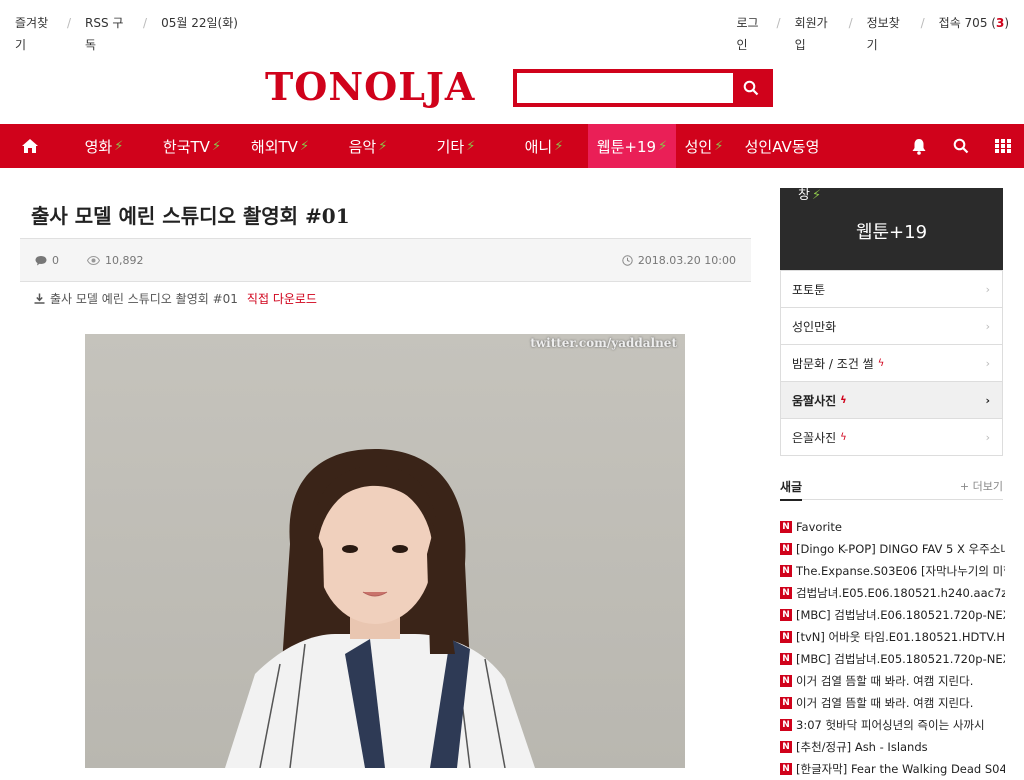 This screenshot has width=1024, height=780. Describe the element at coordinates (891, 232) in the screenshot. I see `sidebar-heading: 웹툰+19` at that location.